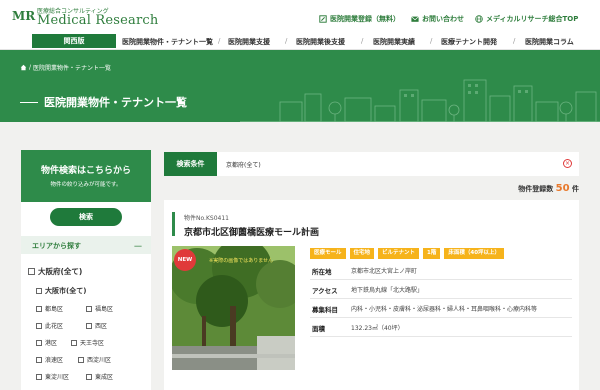 The width and height of the screenshot is (600, 390). I want to click on mail-icon, so click(415, 19).